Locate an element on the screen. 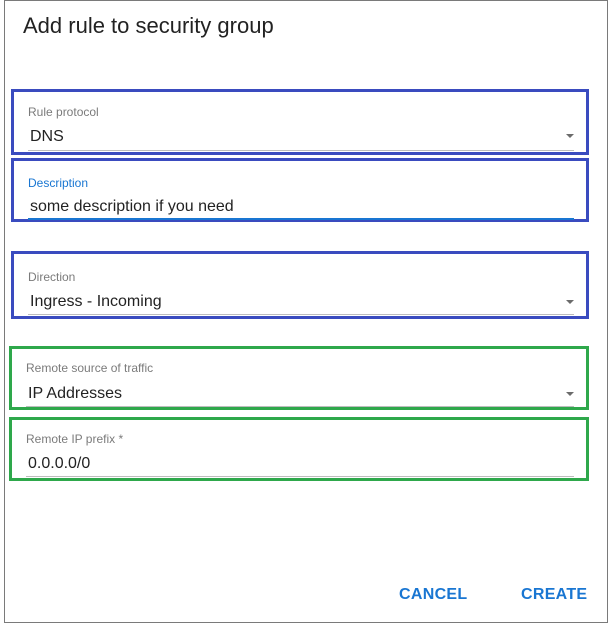 The height and width of the screenshot is (626, 614). description-field: Description some description if you need is located at coordinates (300, 190).